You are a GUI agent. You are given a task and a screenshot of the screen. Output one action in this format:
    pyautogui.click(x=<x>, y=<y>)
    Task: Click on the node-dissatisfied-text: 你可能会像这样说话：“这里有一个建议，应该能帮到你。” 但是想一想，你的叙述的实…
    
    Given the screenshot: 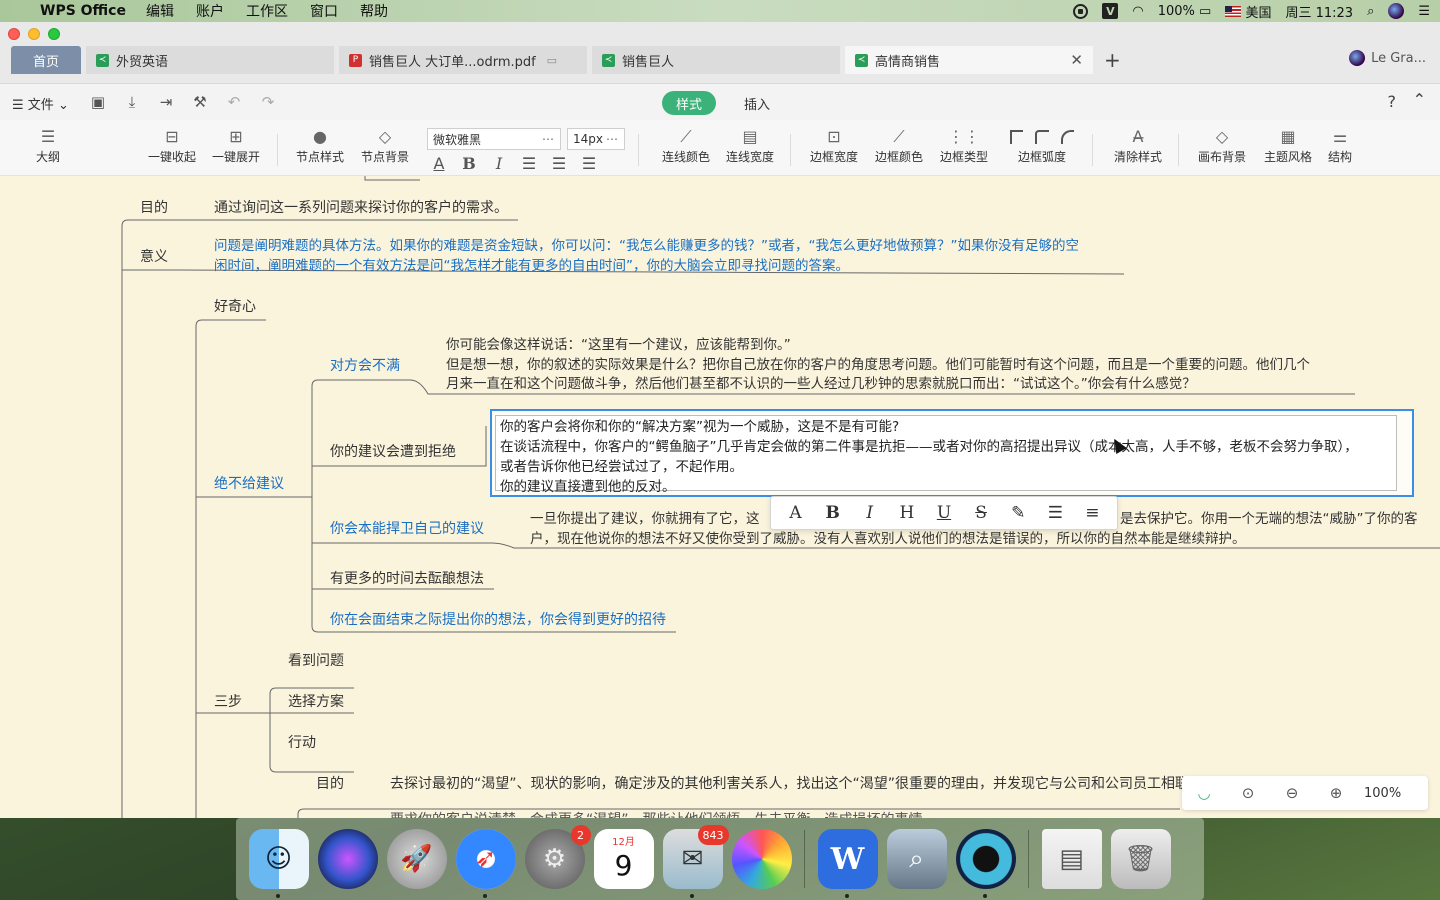 What is the action you would take?
    pyautogui.click(x=901, y=365)
    